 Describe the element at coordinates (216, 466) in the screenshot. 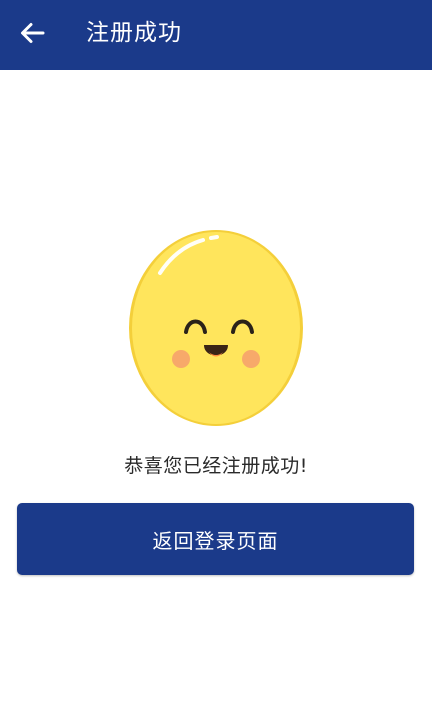

I see `success-message: 恭喜您已经注册成功!` at that location.